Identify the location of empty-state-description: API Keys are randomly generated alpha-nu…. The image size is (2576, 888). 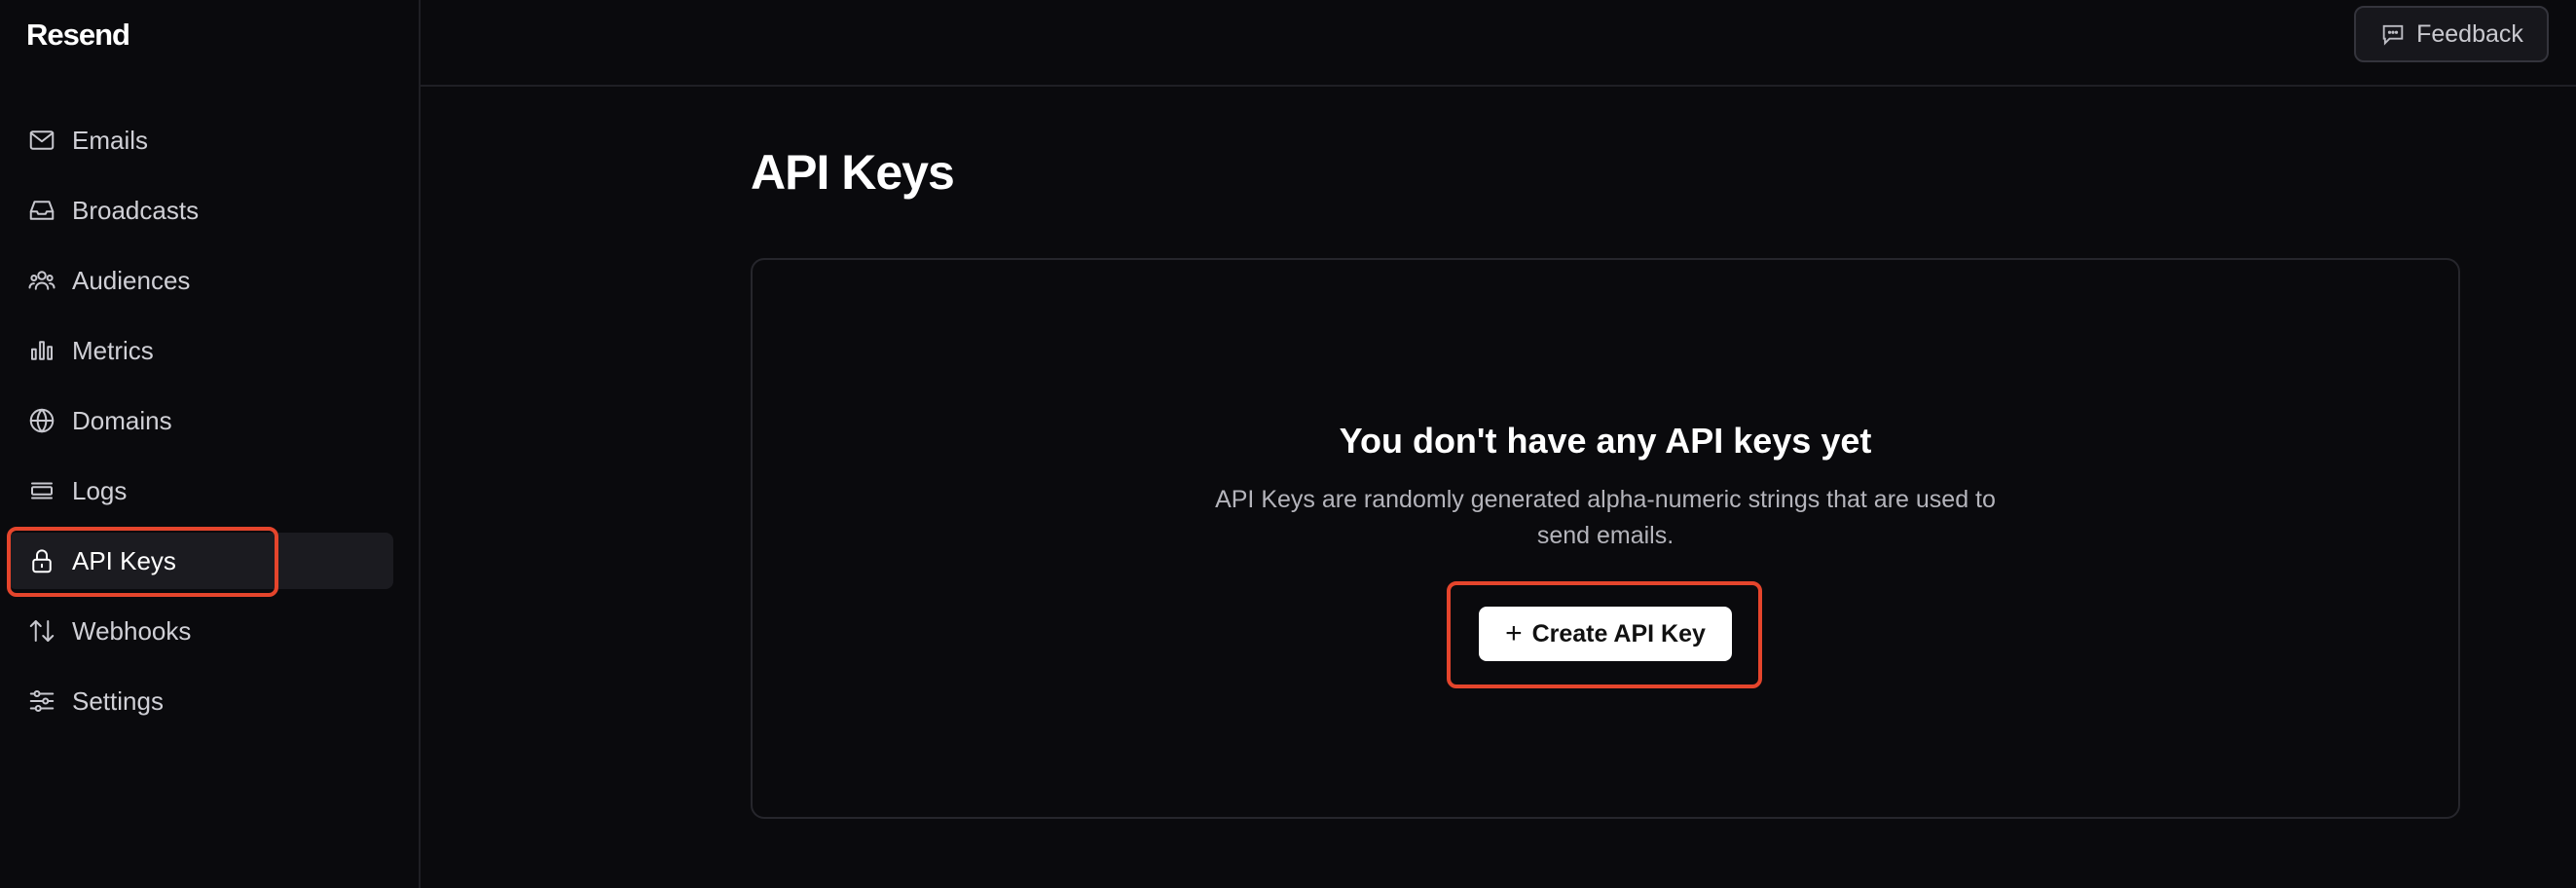
(1605, 517).